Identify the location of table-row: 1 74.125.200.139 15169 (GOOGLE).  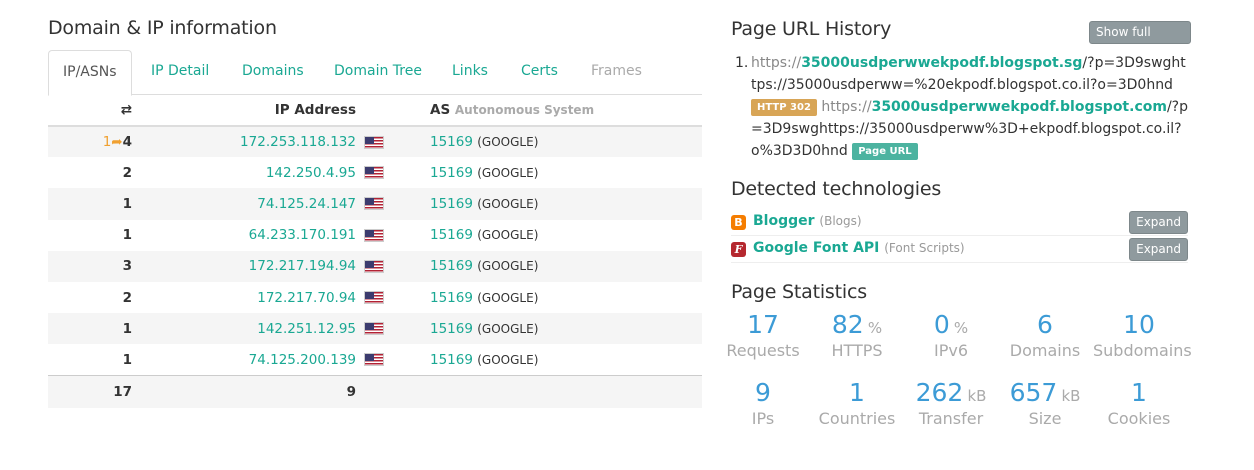
(375, 359).